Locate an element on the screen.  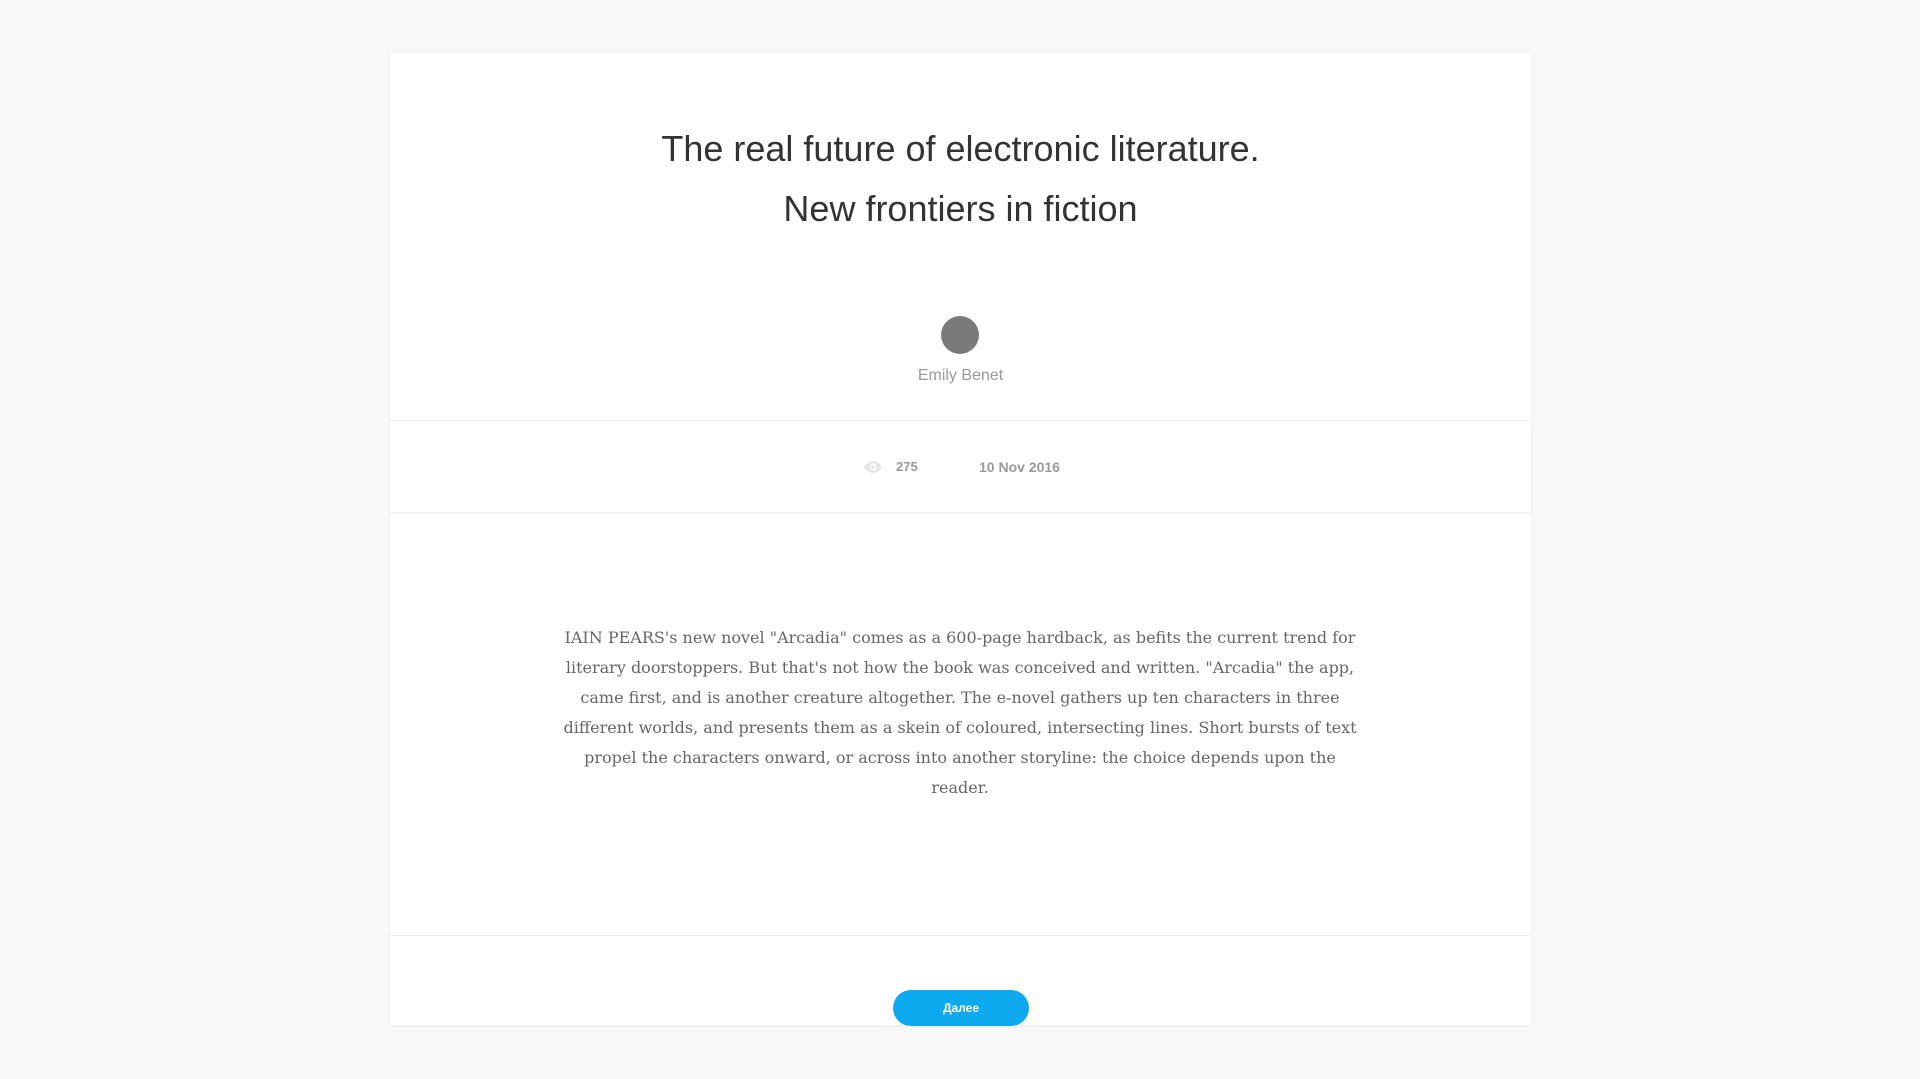
article-title-line-2: New frontiers in fiction is located at coordinates (960, 208).